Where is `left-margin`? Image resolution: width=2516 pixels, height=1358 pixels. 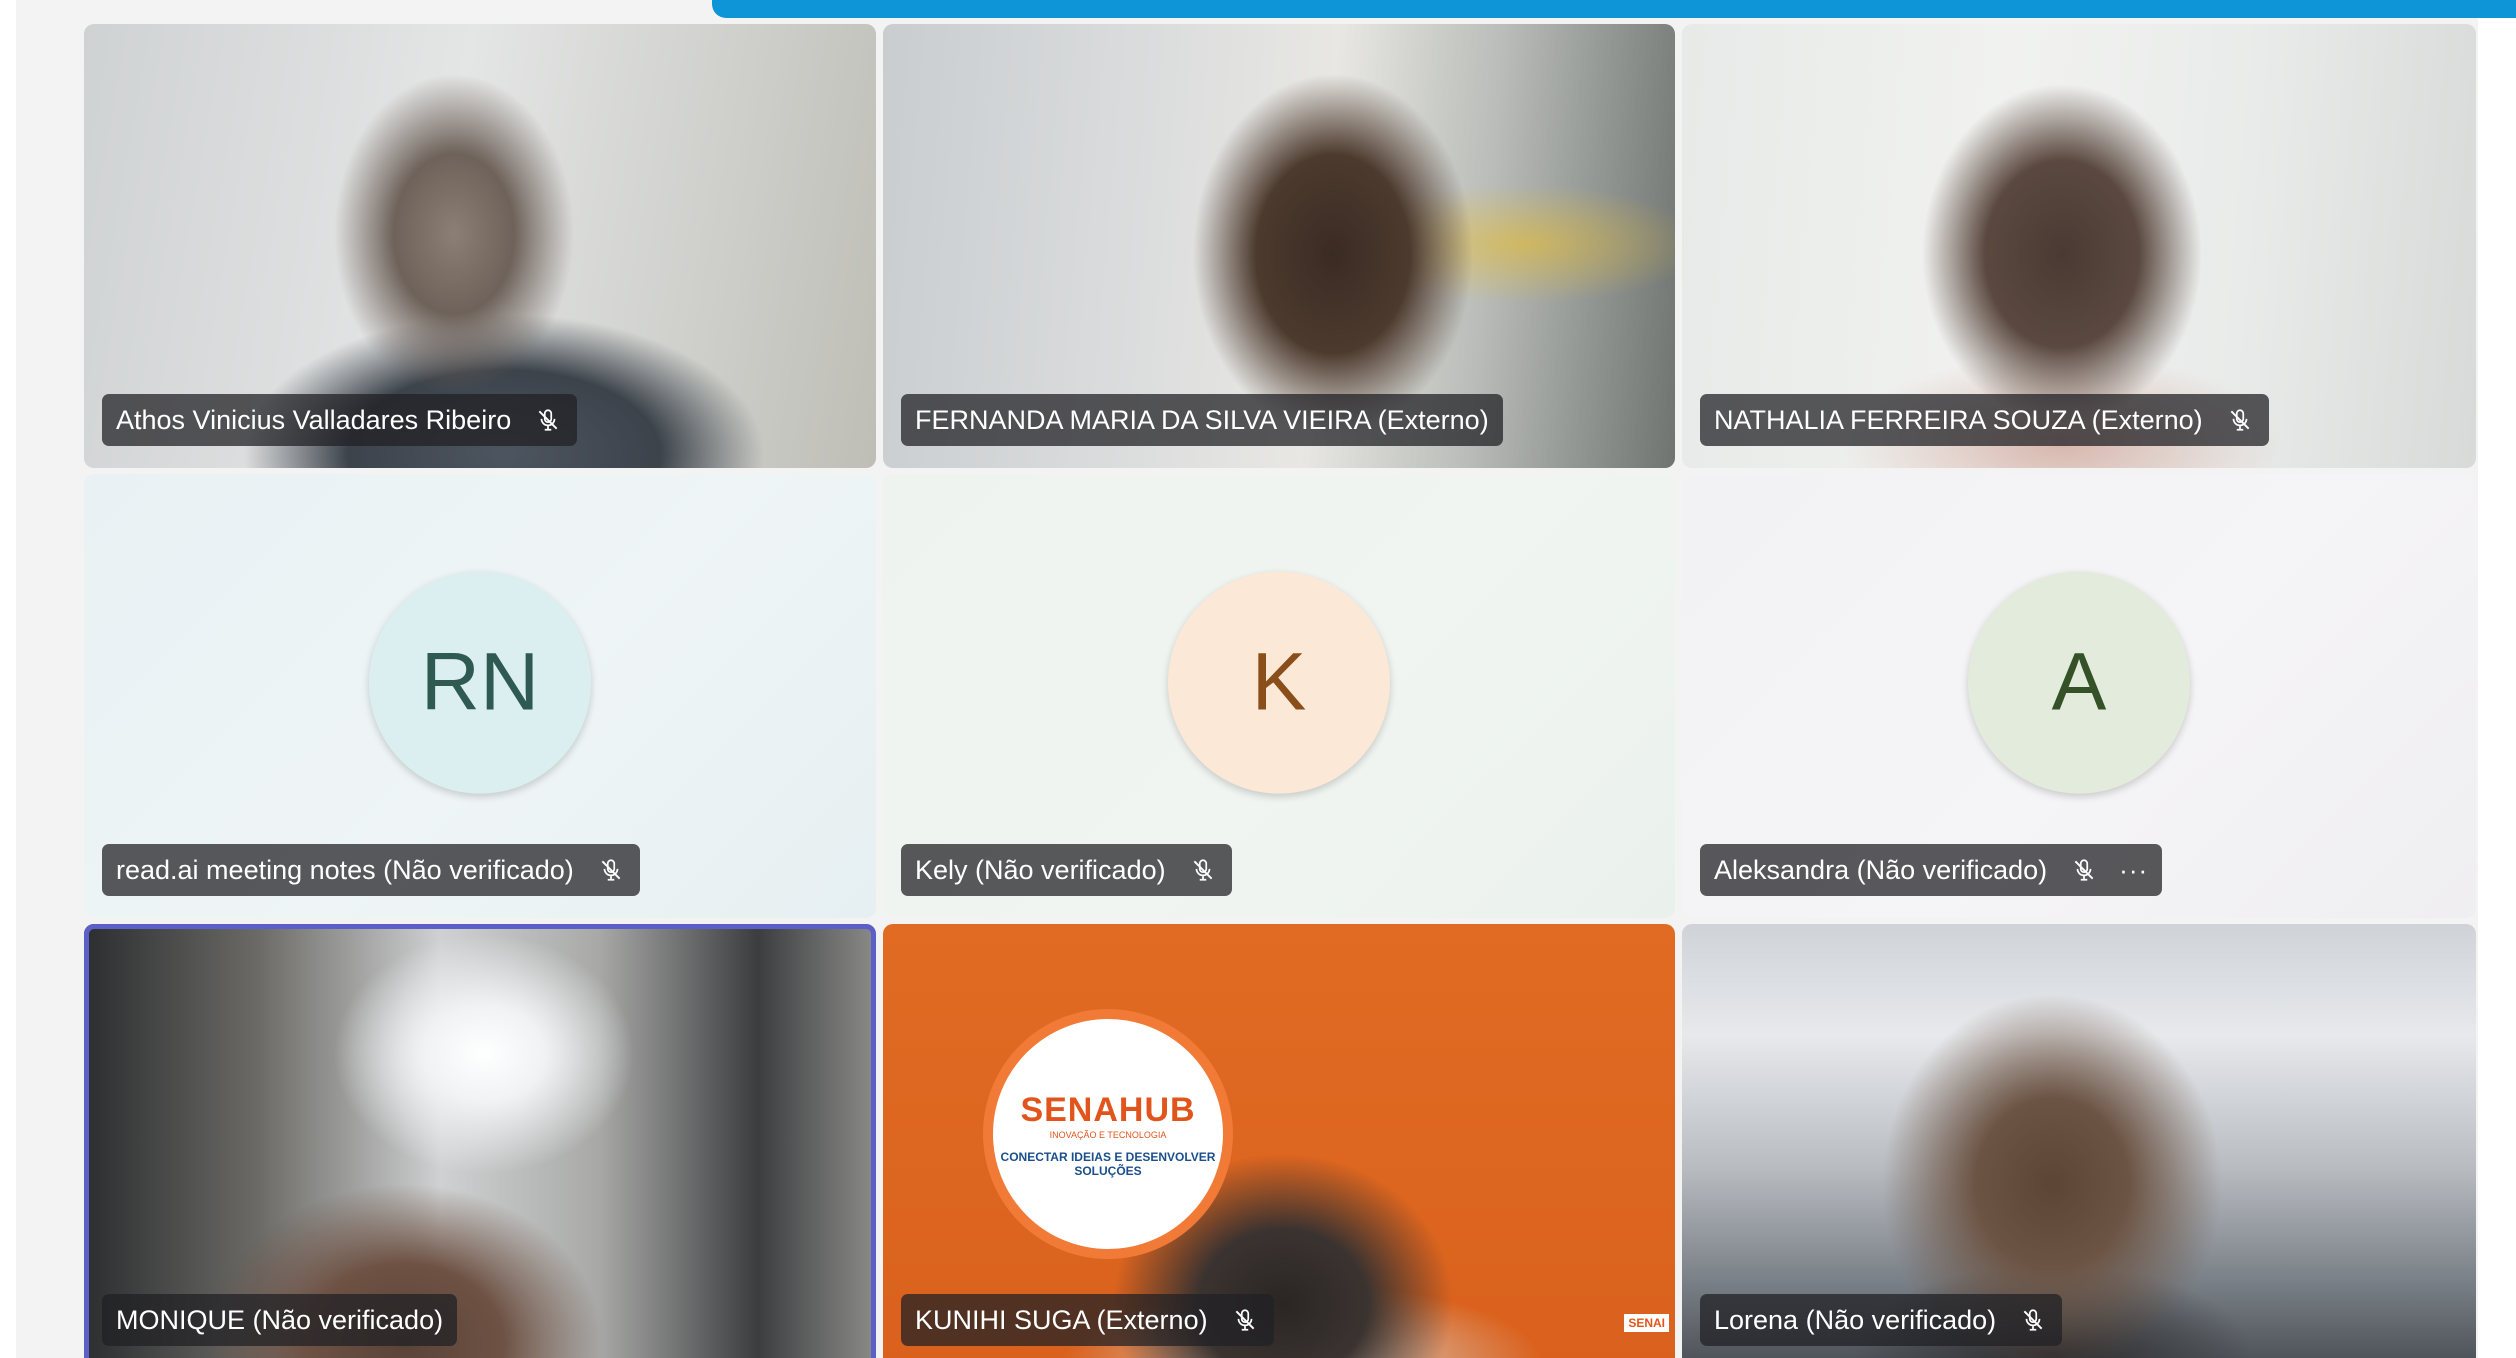
left-margin is located at coordinates (8, 679).